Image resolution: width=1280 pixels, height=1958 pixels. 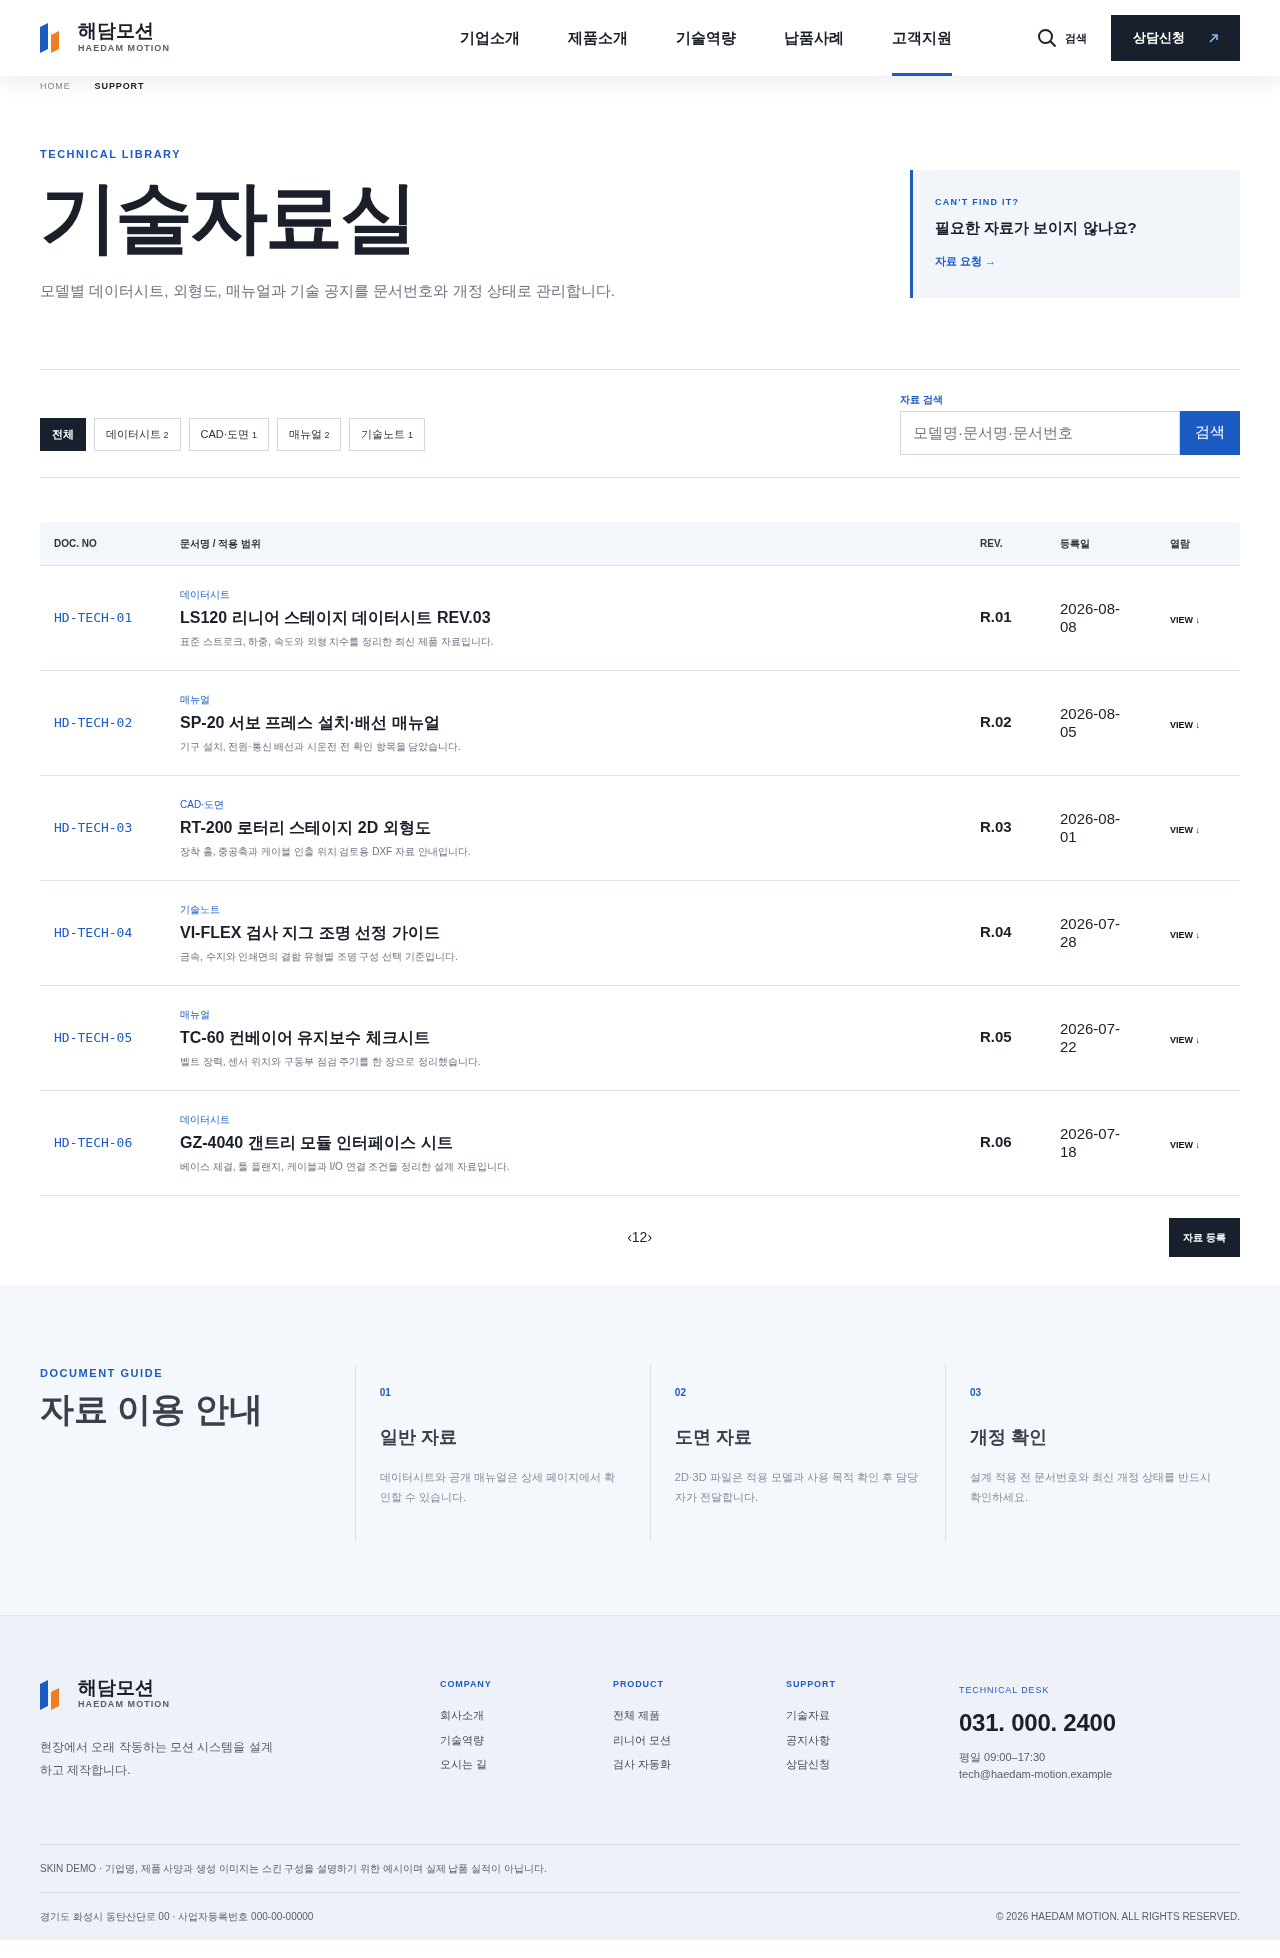 I want to click on nav-link: 제품소개, so click(x=598, y=38).